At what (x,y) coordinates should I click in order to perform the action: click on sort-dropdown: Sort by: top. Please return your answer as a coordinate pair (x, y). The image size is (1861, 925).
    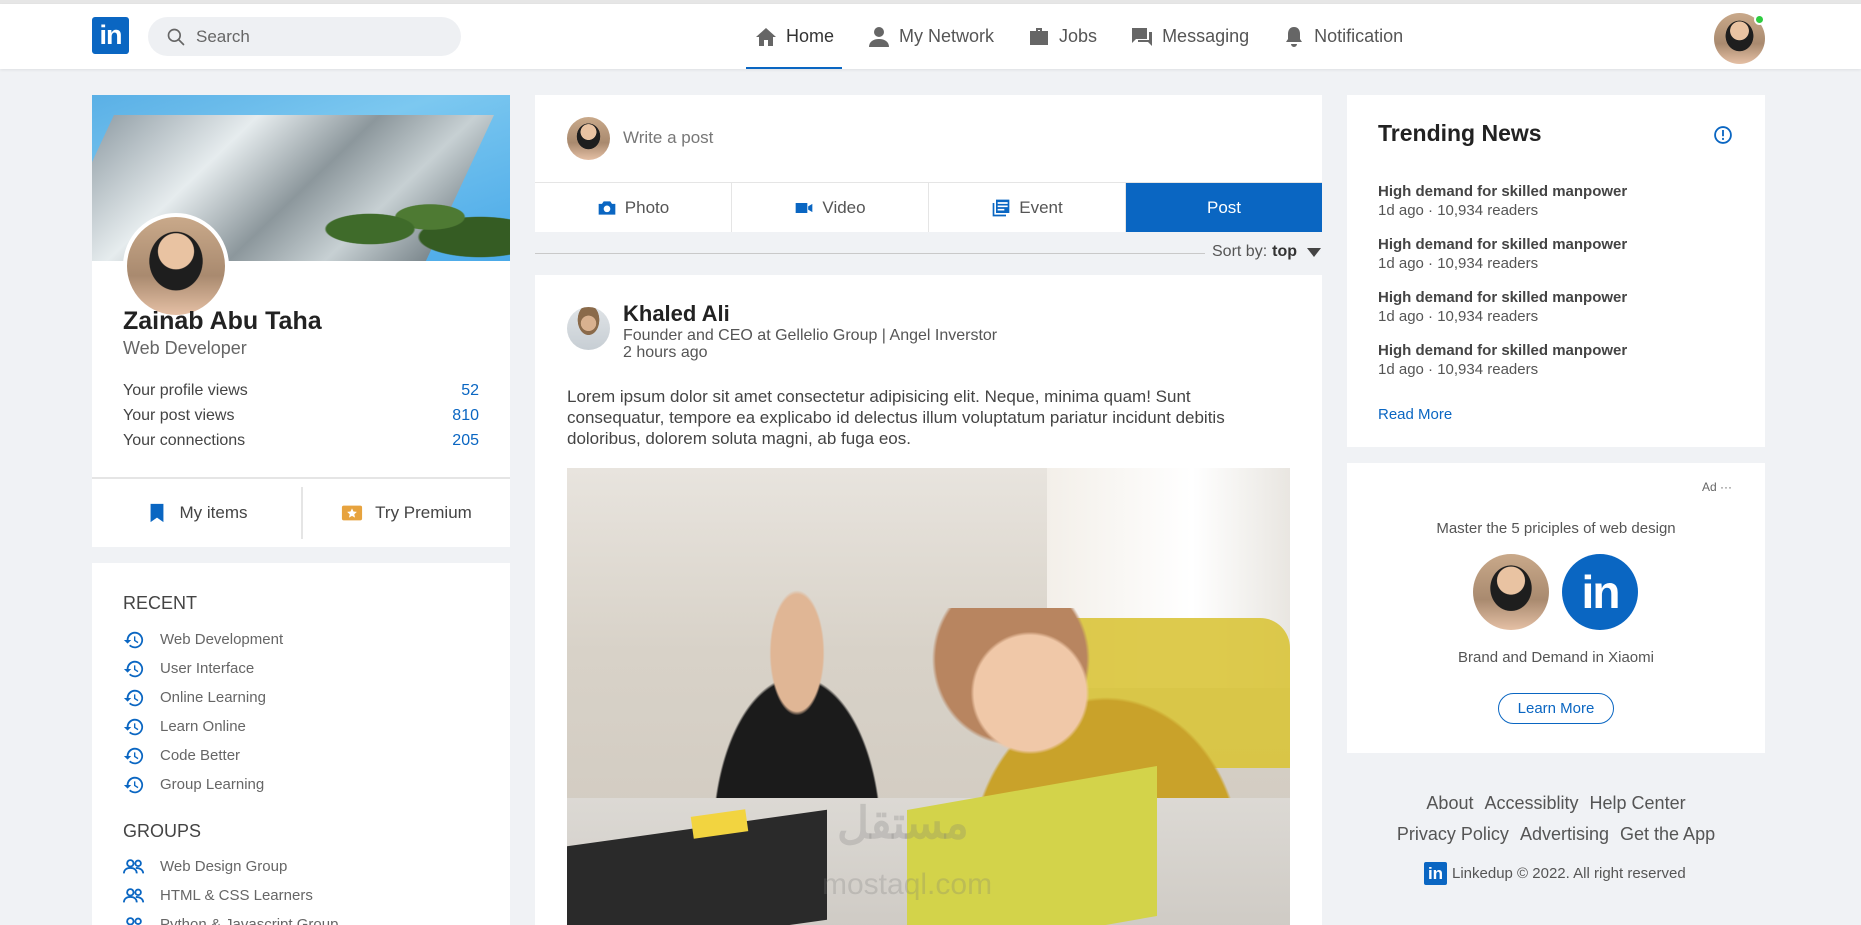
    Looking at the image, I should click on (1267, 252).